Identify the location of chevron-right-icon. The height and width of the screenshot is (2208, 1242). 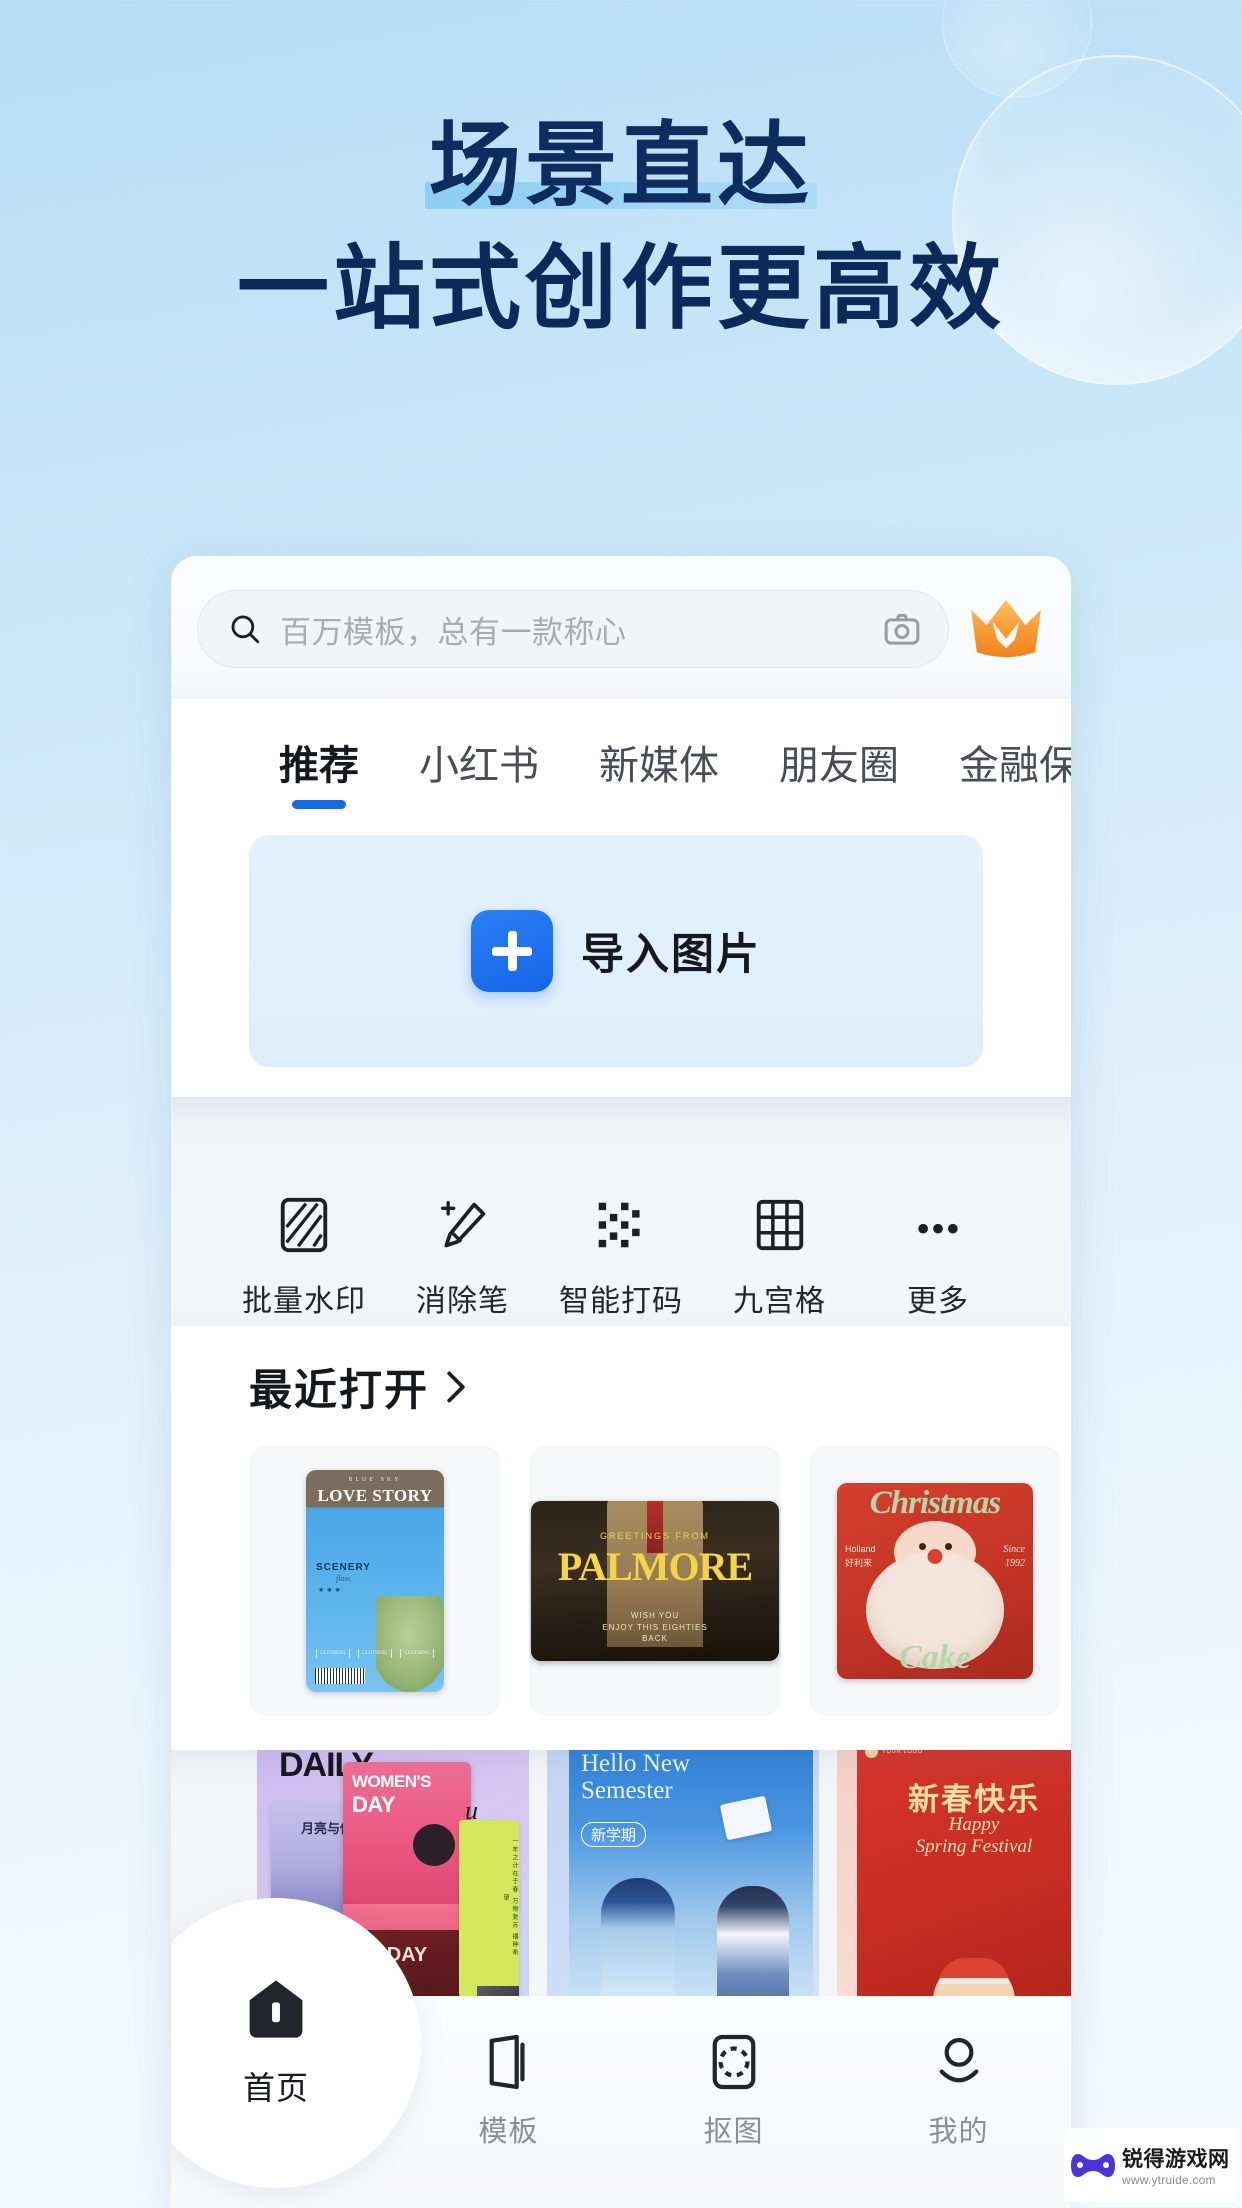
(456, 1387).